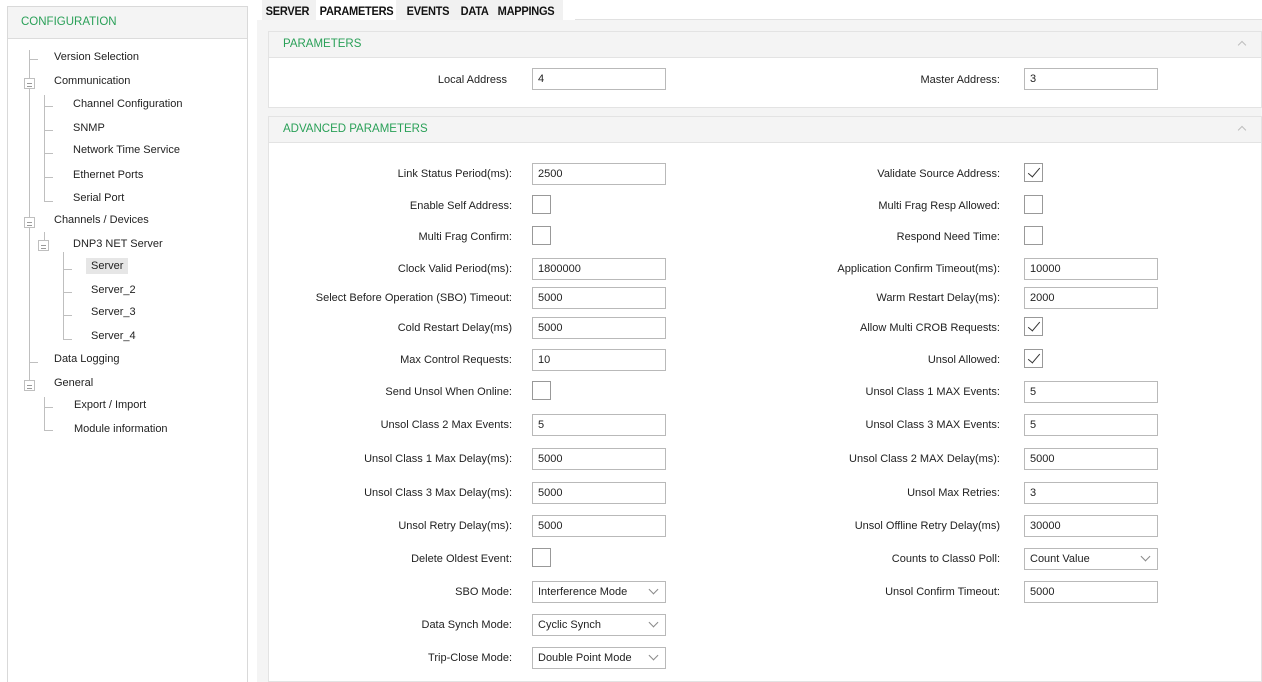 The width and height of the screenshot is (1262, 682). Describe the element at coordinates (1091, 269) in the screenshot. I see `application-confirm-timeout-ms-input` at that location.